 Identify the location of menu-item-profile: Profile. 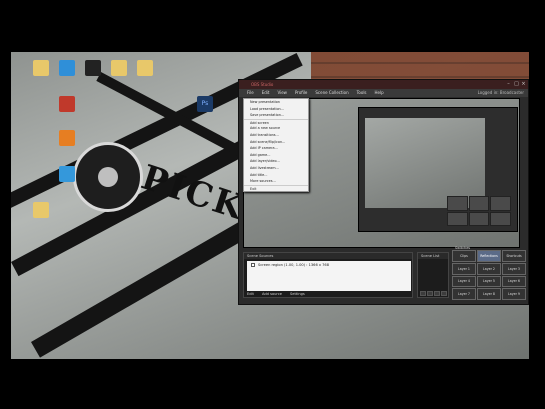
(301, 93).